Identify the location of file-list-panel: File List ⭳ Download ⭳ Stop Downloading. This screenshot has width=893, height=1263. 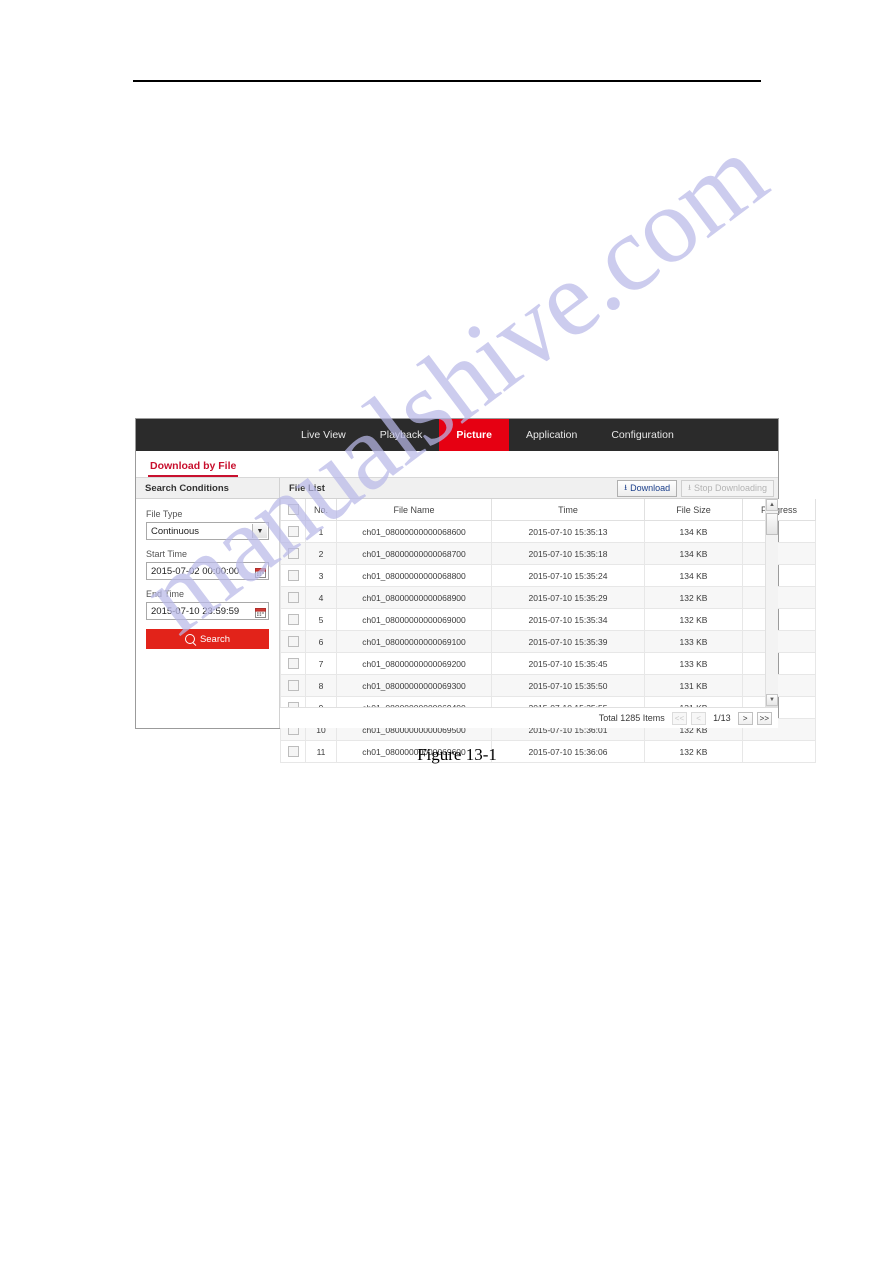
(548, 620).